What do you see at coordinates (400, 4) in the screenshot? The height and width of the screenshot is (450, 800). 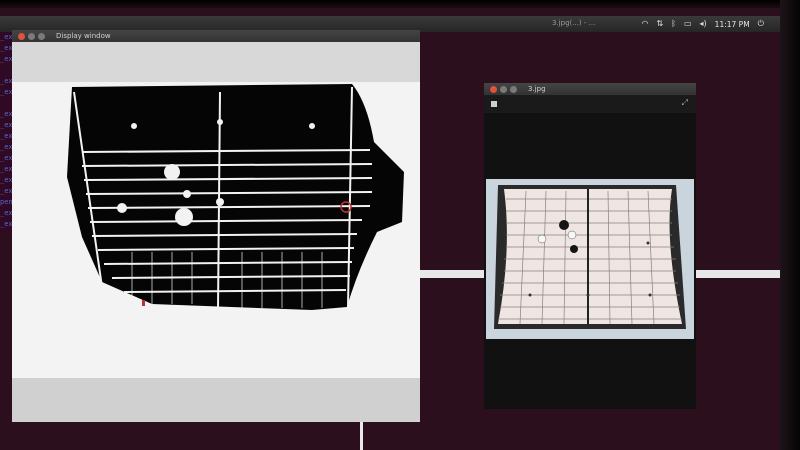 I see `monitor-bezel-top` at bounding box center [400, 4].